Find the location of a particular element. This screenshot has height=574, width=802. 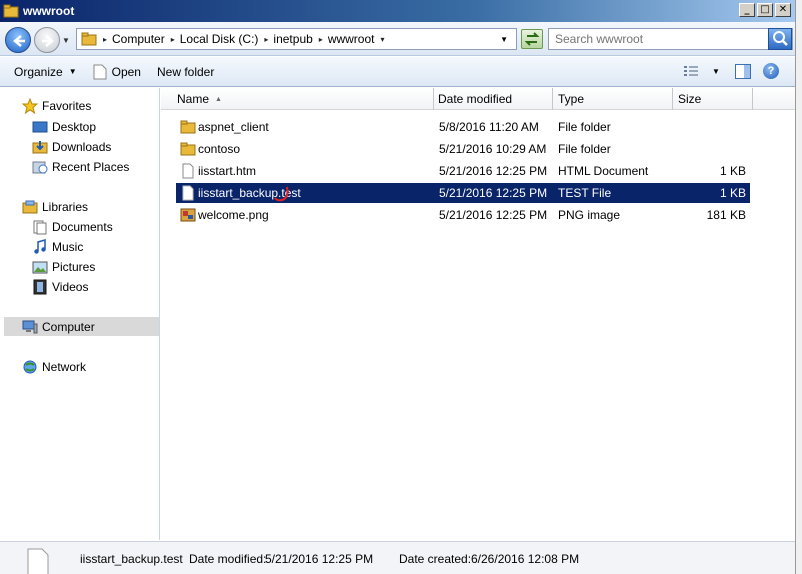

file-name: iisstart.htm is located at coordinates (227, 171).